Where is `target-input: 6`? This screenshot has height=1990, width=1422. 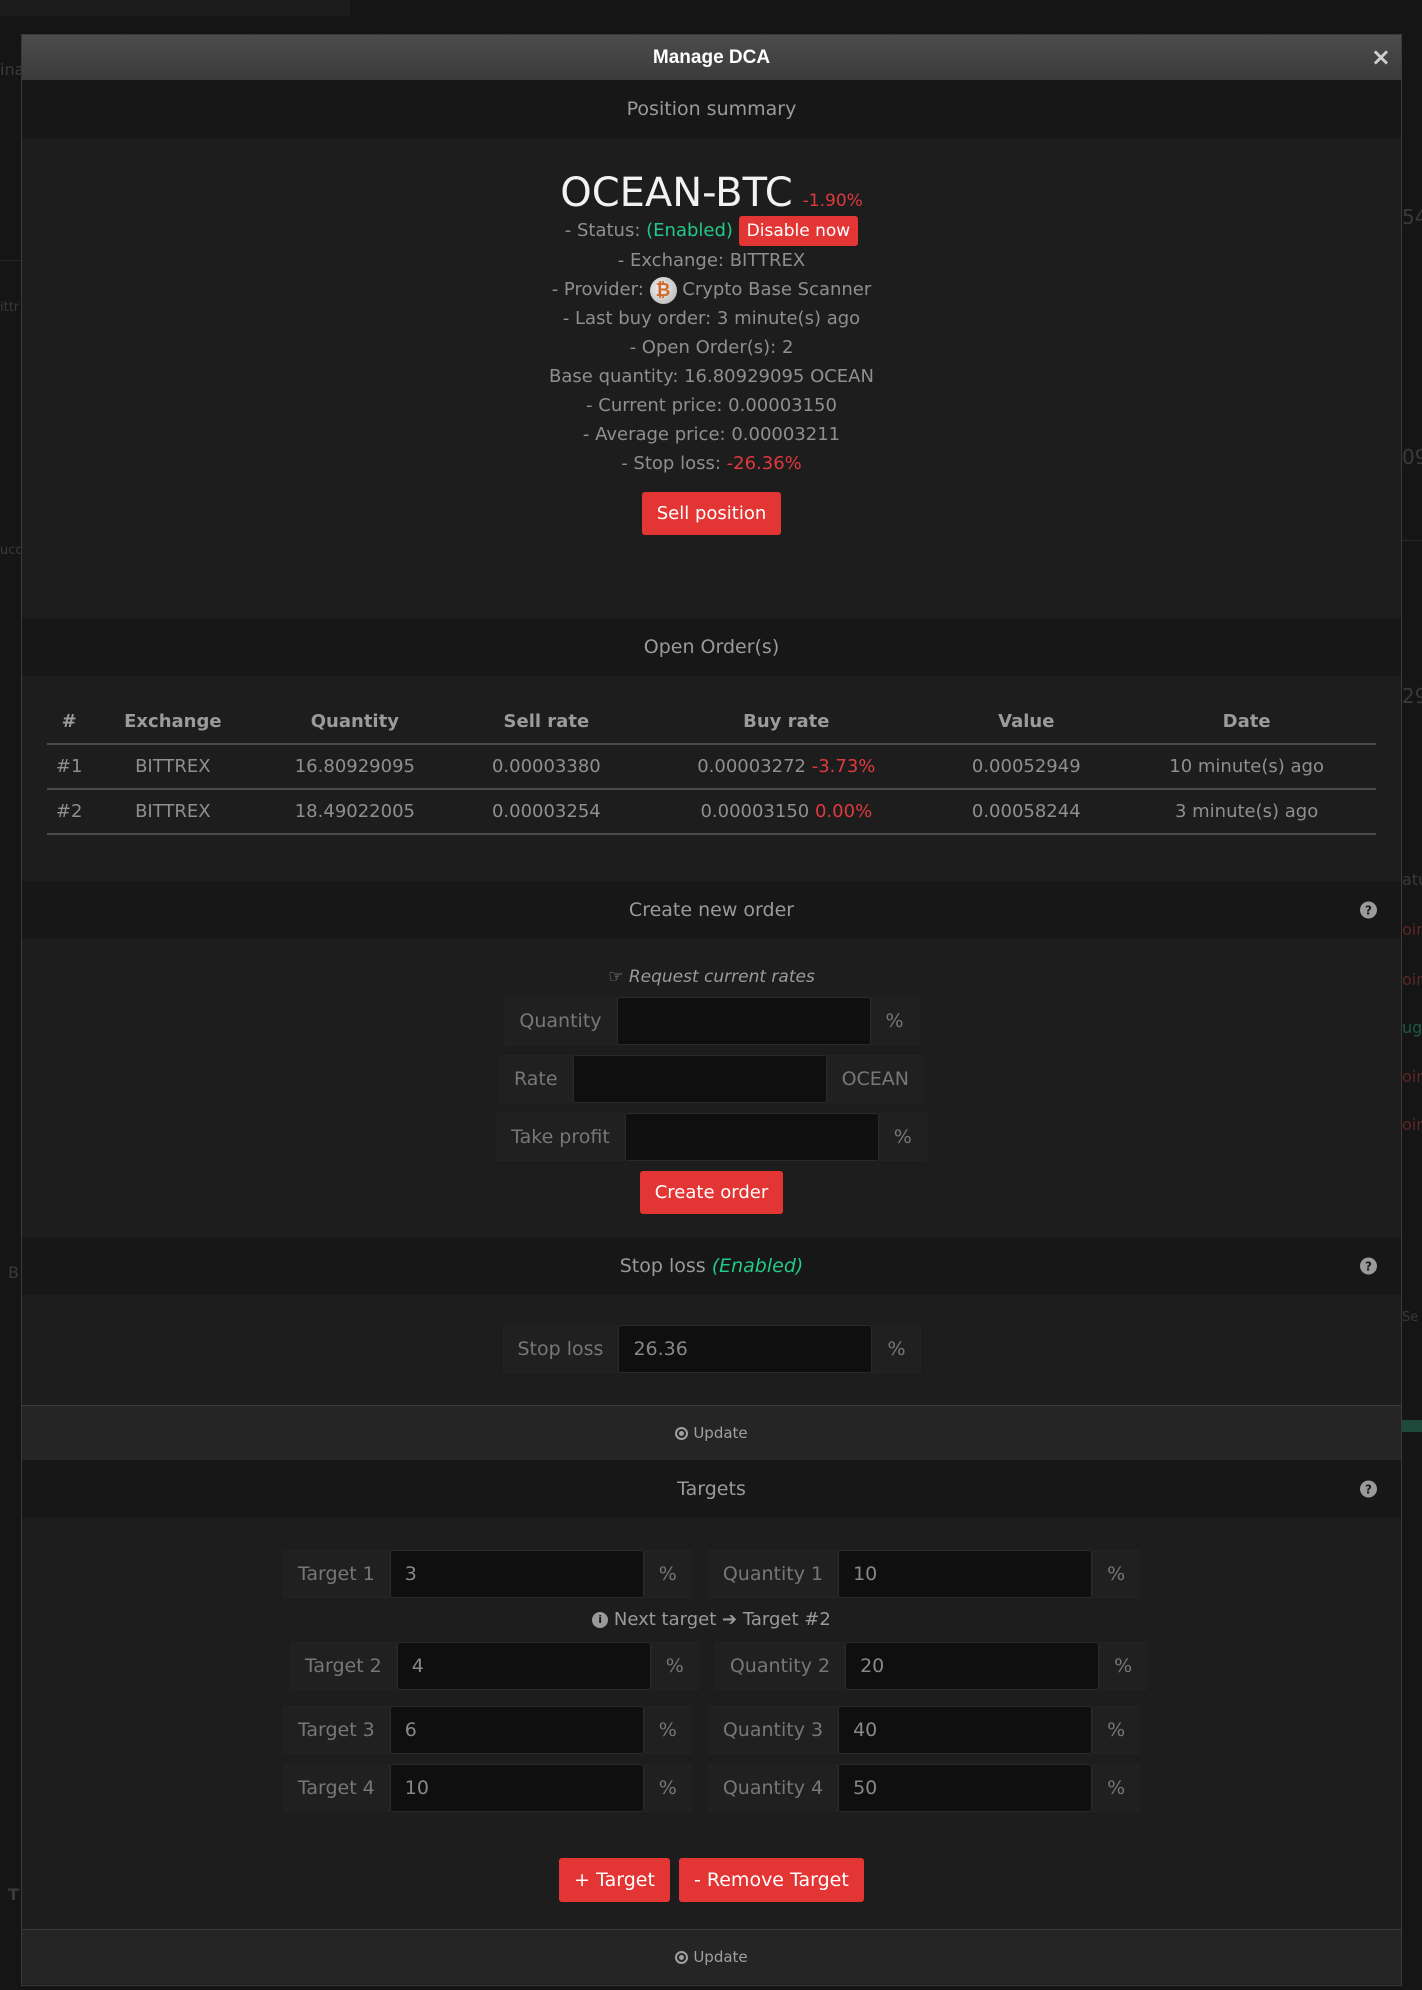 target-input: 6 is located at coordinates (516, 1730).